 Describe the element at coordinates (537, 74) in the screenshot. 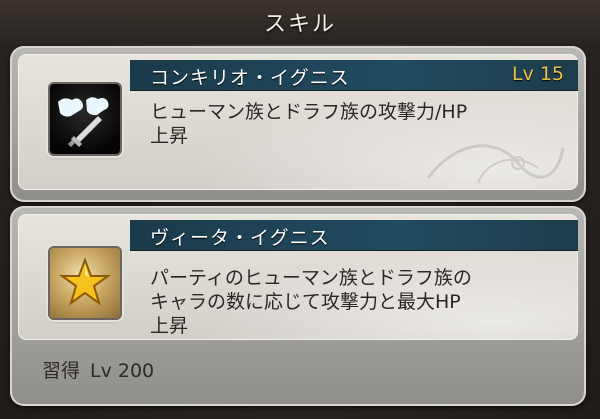

I see `skill-level: Lv 15` at that location.